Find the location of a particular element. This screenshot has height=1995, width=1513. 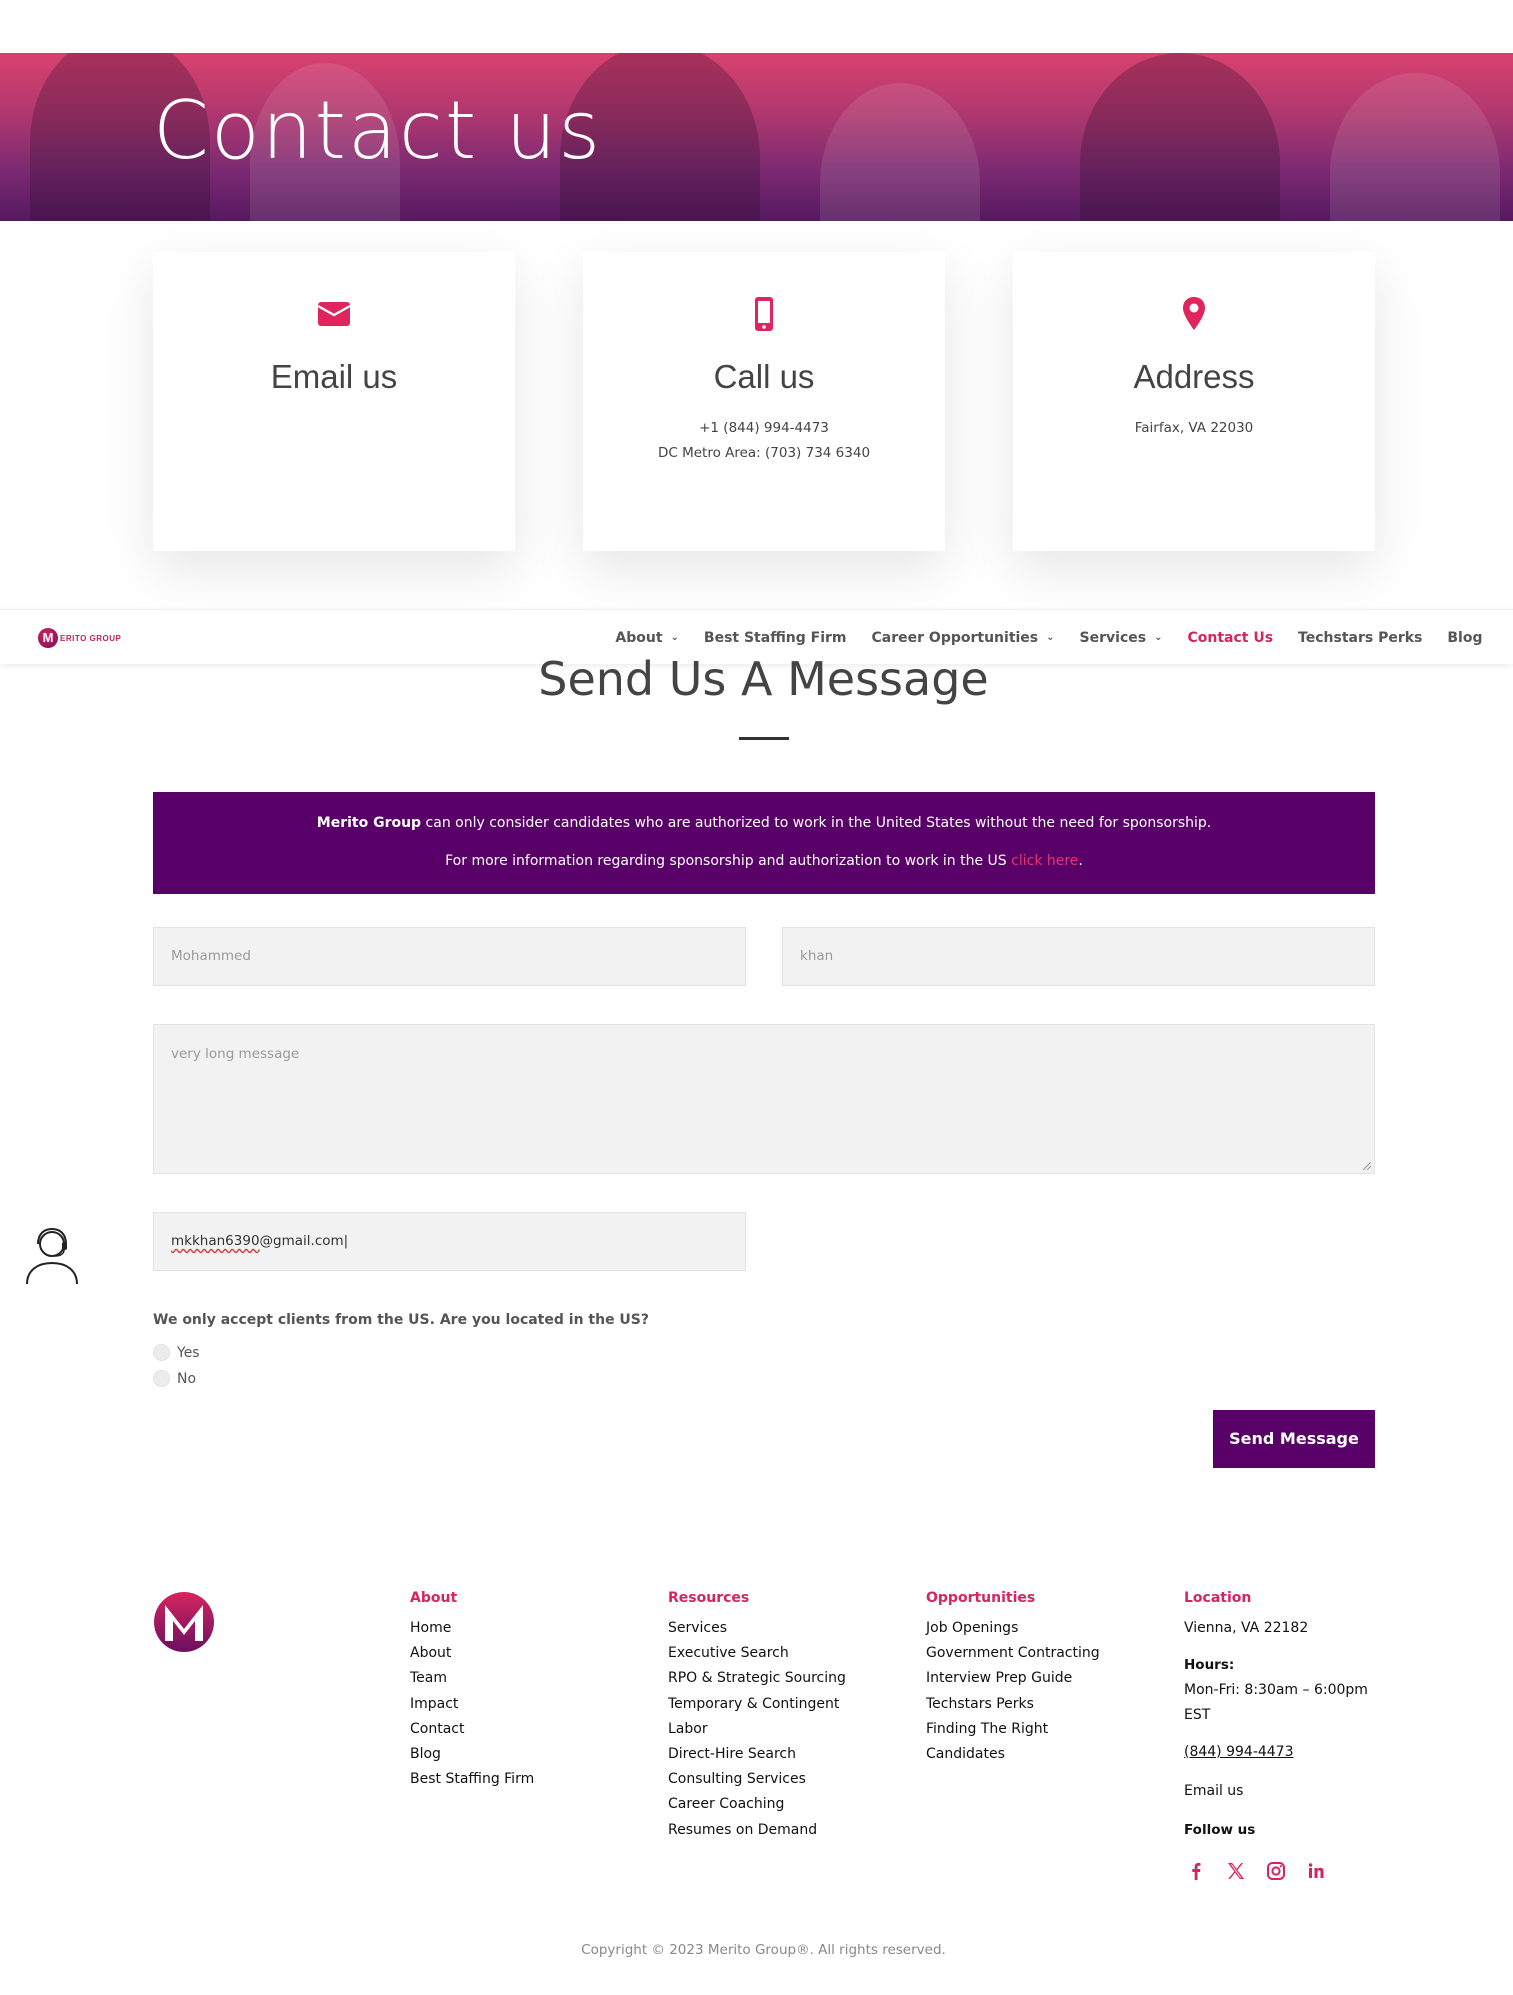

nav-item-label: Services is located at coordinates (1113, 637).